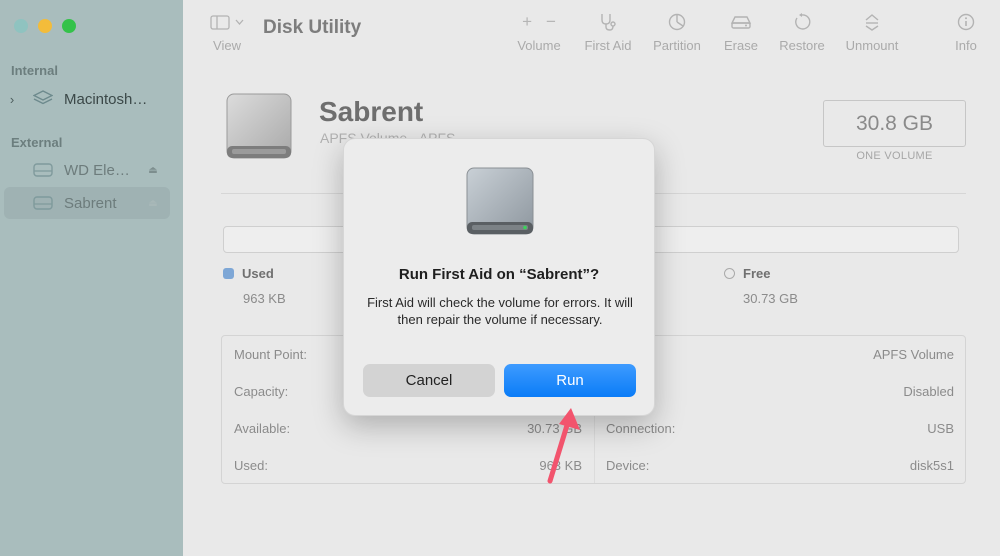 The image size is (1000, 556). I want to click on layers-icon, so click(43, 99).